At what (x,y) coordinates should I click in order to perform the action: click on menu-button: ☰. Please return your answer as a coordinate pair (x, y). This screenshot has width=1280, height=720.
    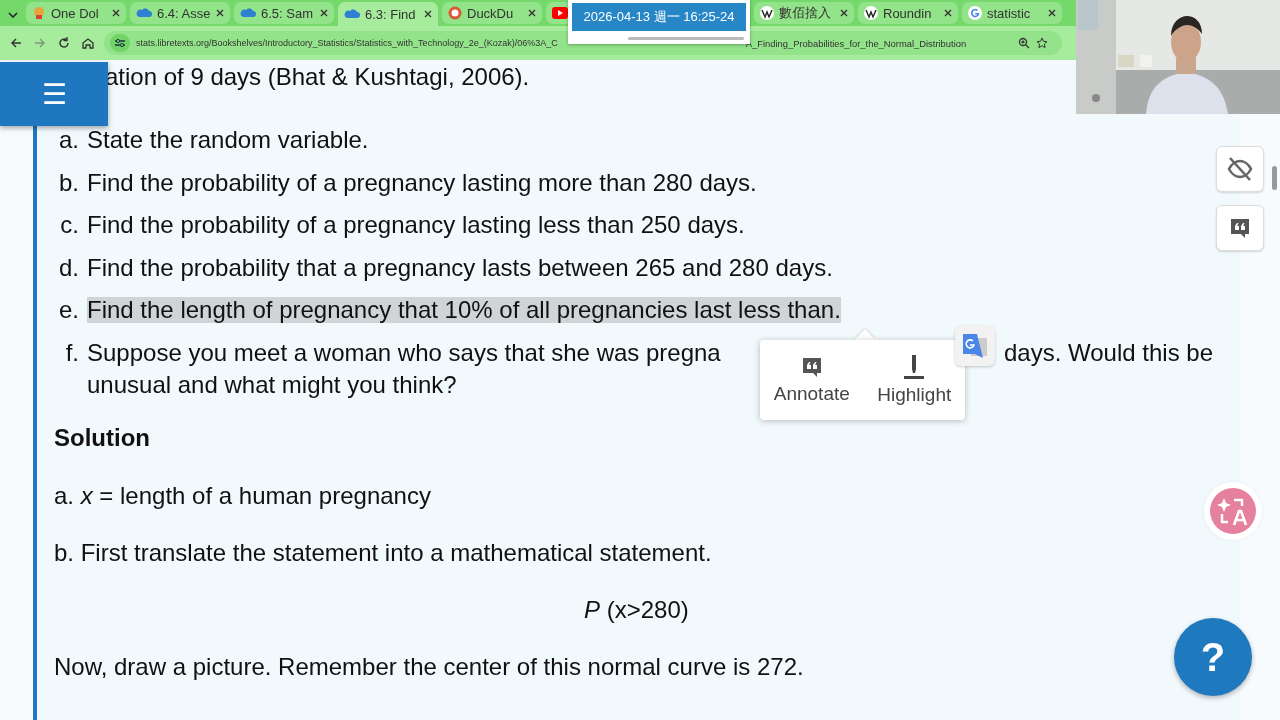
    Looking at the image, I should click on (54, 94).